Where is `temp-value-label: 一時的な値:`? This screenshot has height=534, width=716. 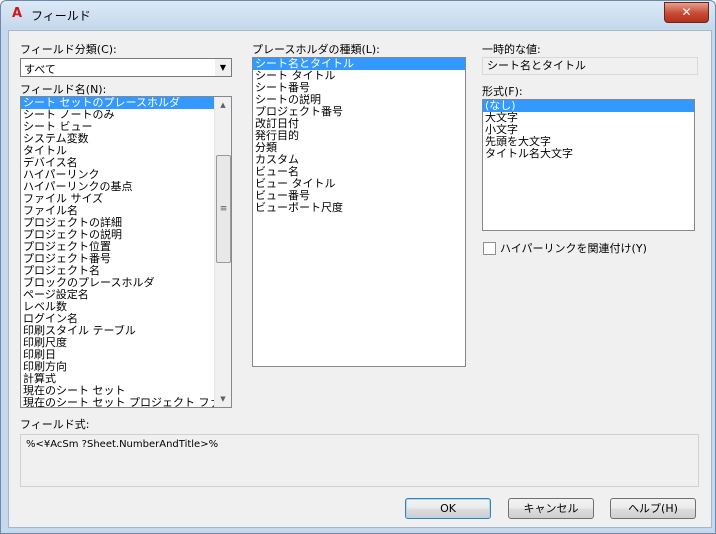 temp-value-label: 一時的な値: is located at coordinates (511, 49).